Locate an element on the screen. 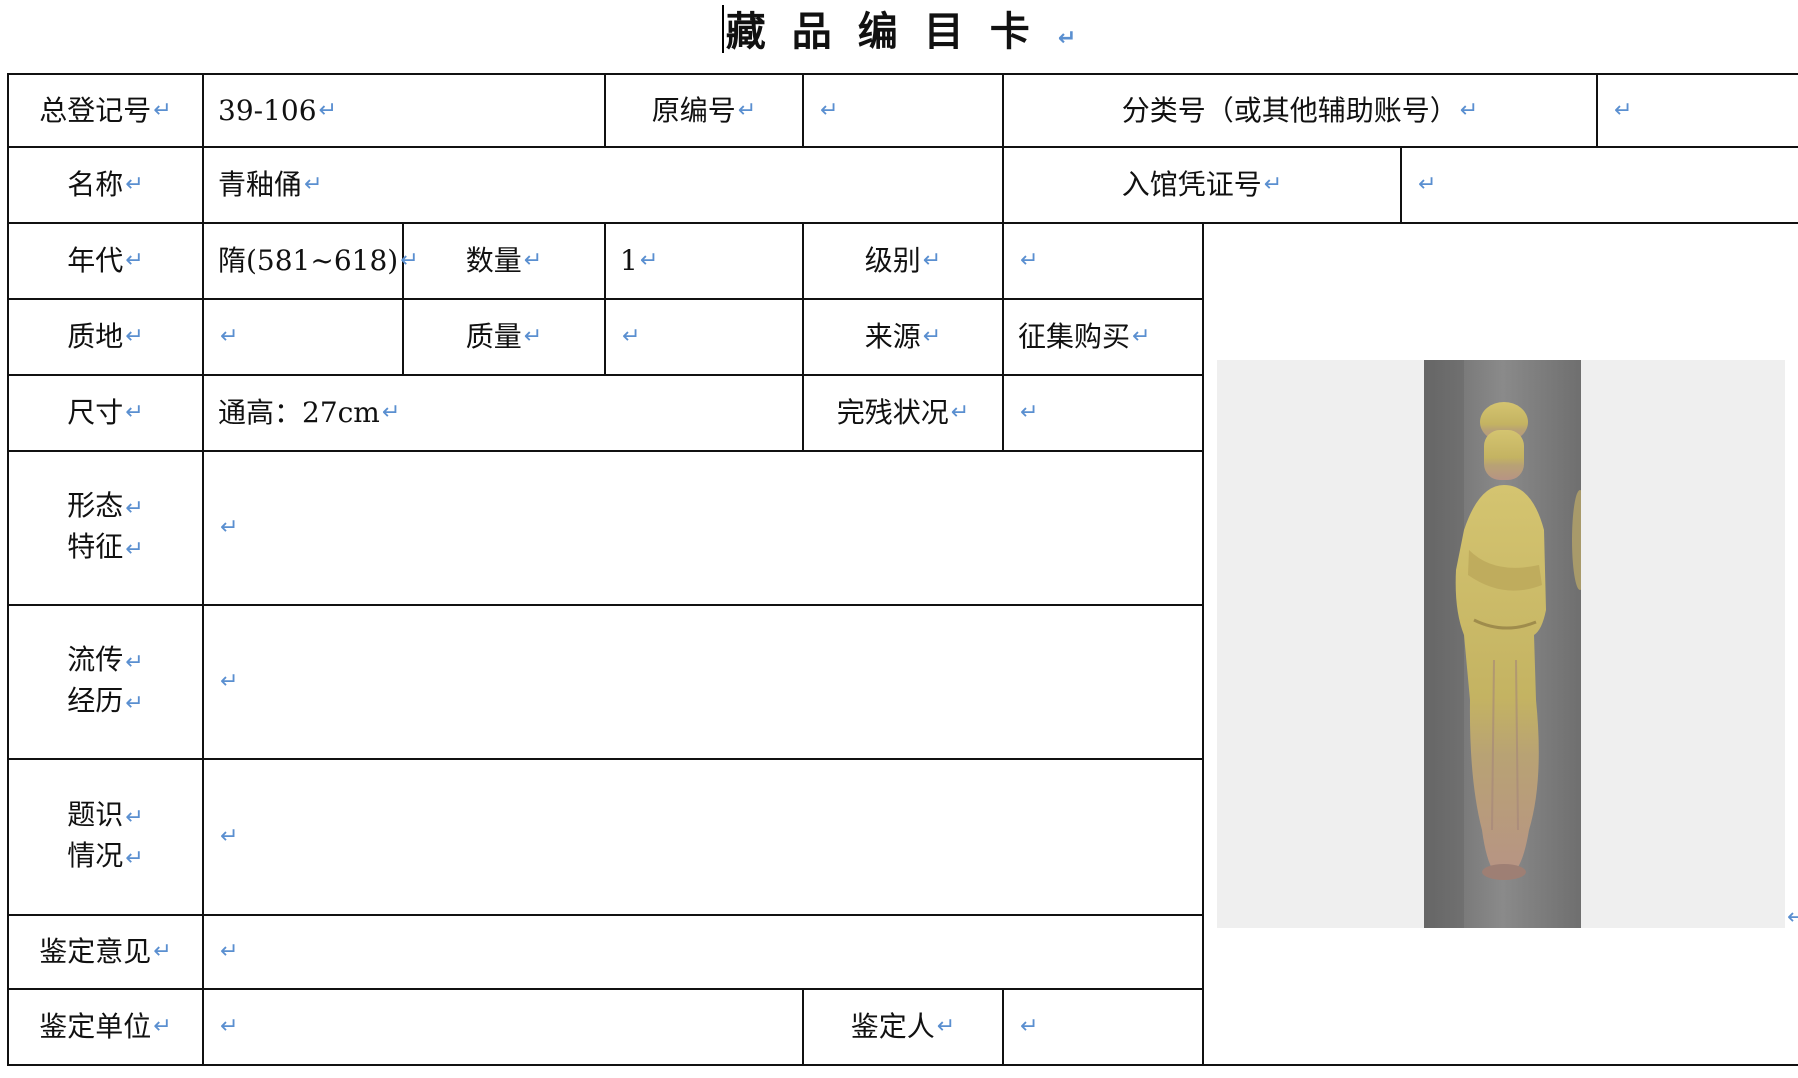  appraisal-opinion-value: ↵ is located at coordinates (703, 952).